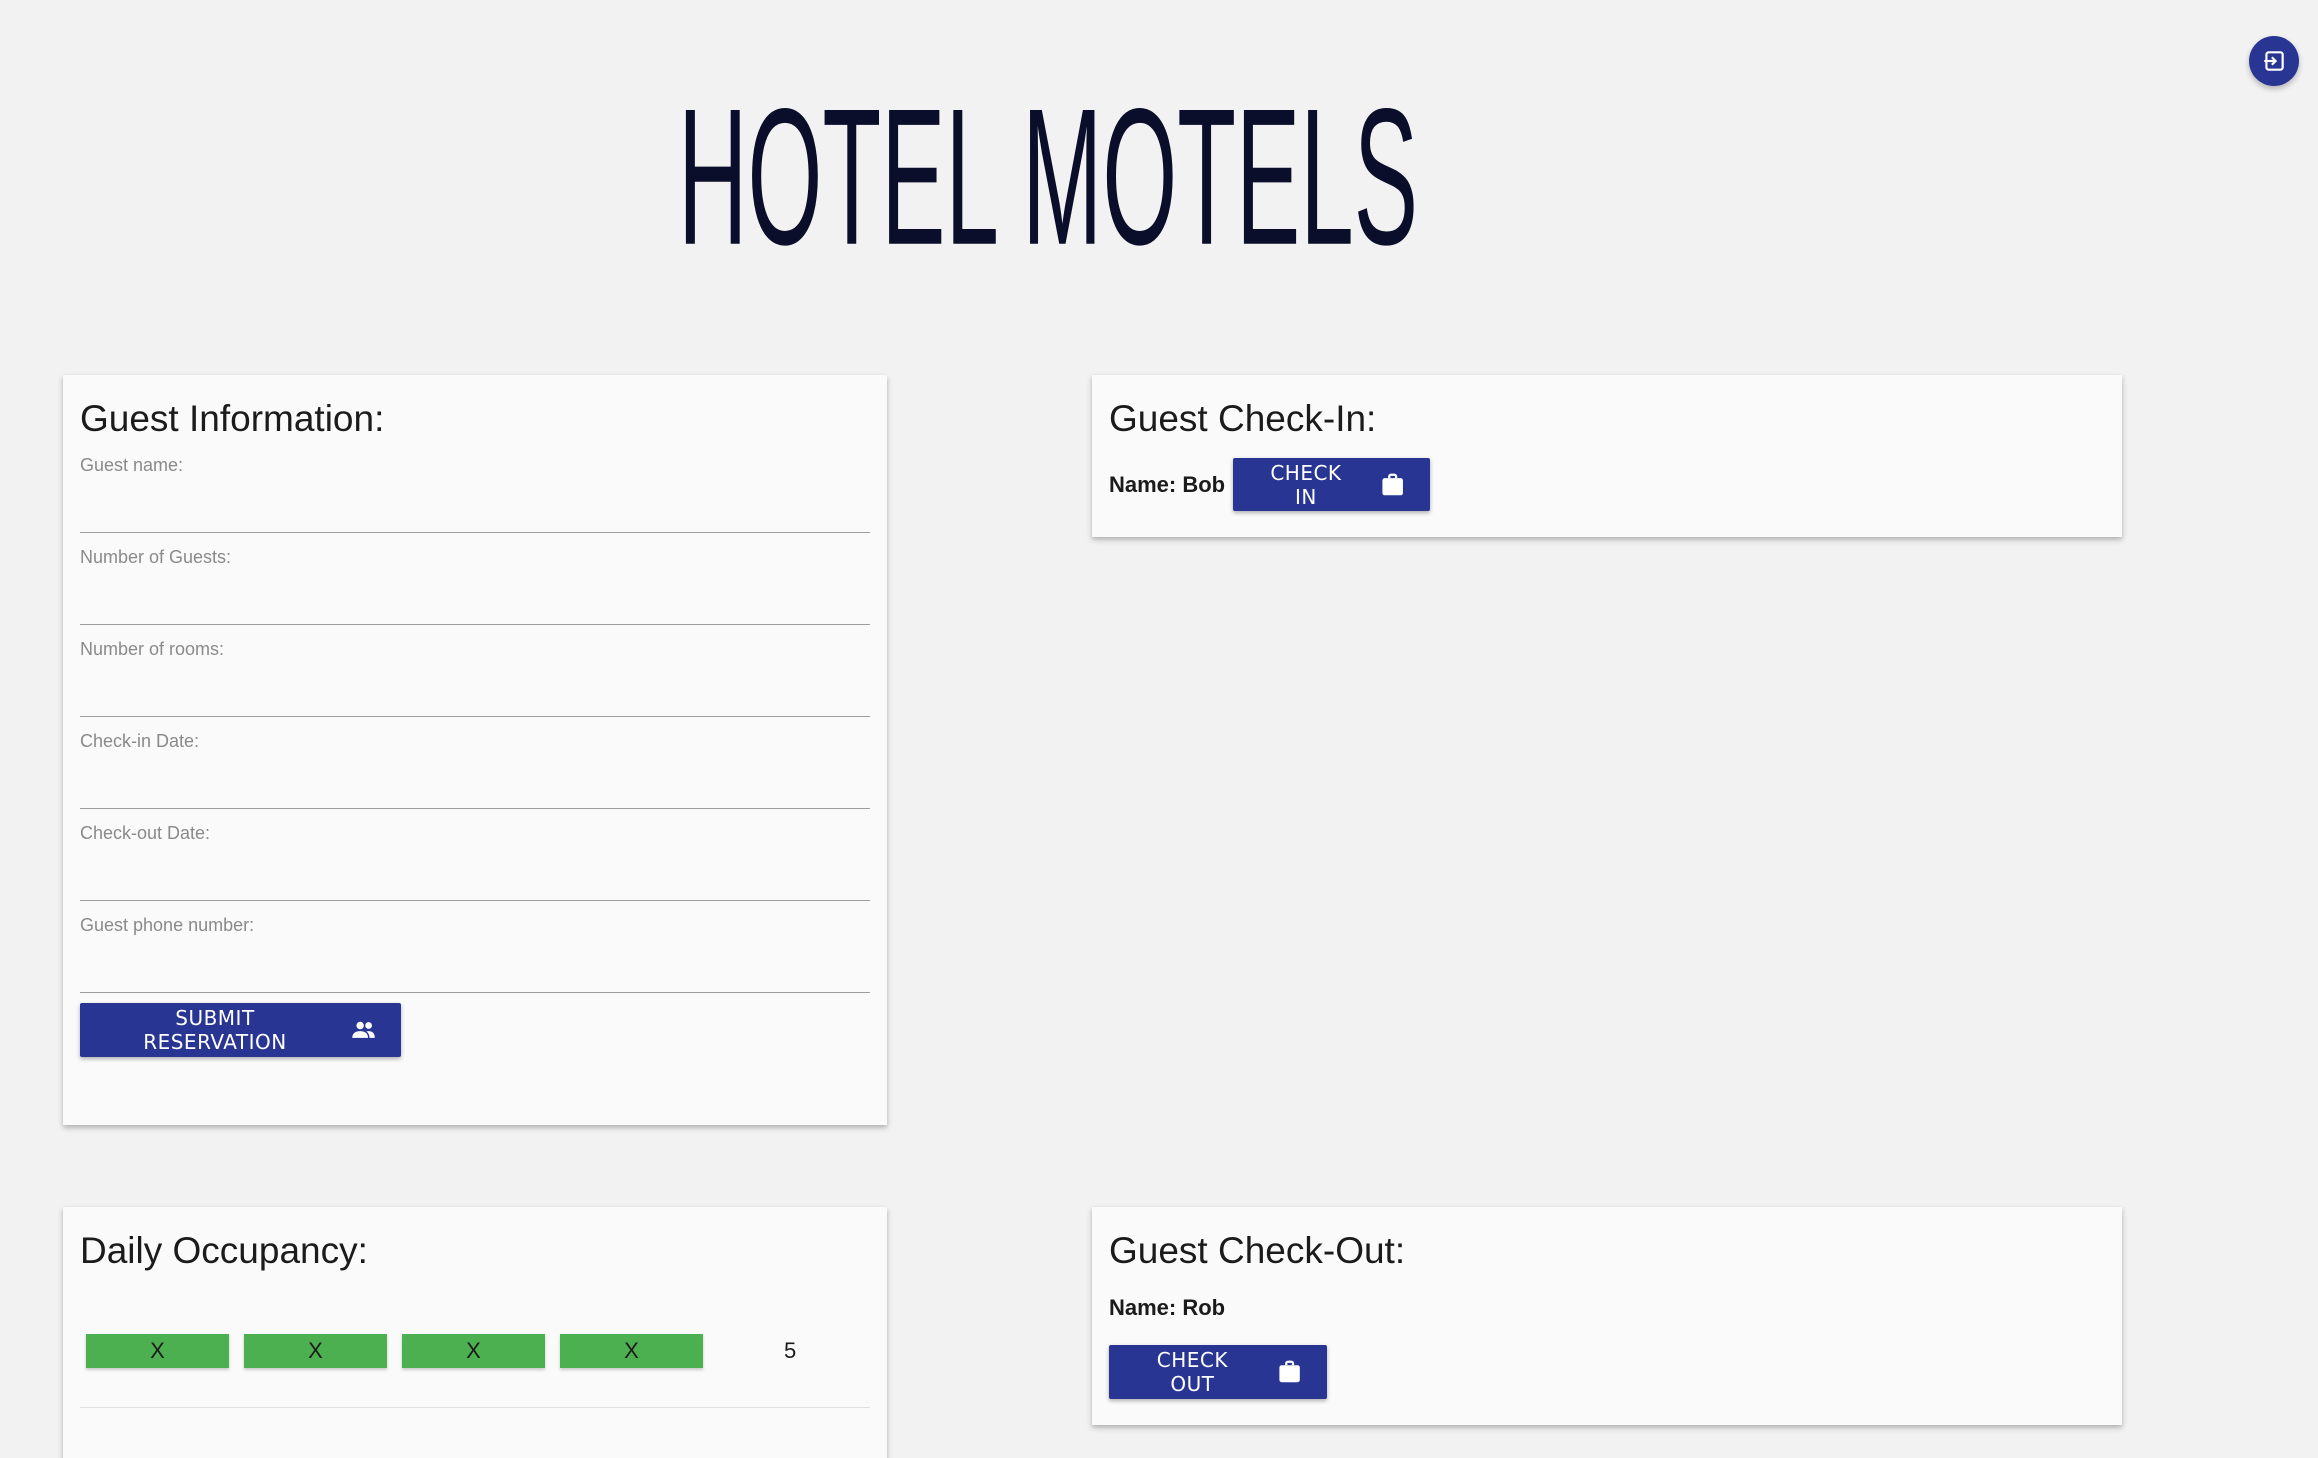  I want to click on check-out-date-label: Check-out Date:, so click(145, 833).